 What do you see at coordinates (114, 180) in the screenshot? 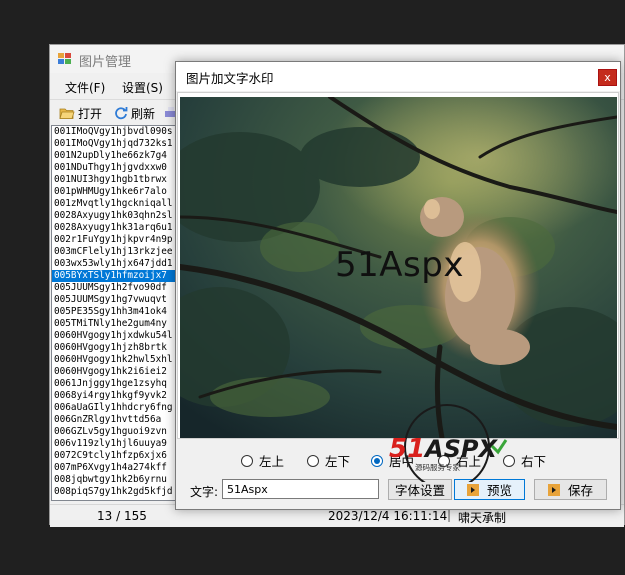
I see `file-list-item: 001NUI3hgy1hgb1tbrwx` at bounding box center [114, 180].